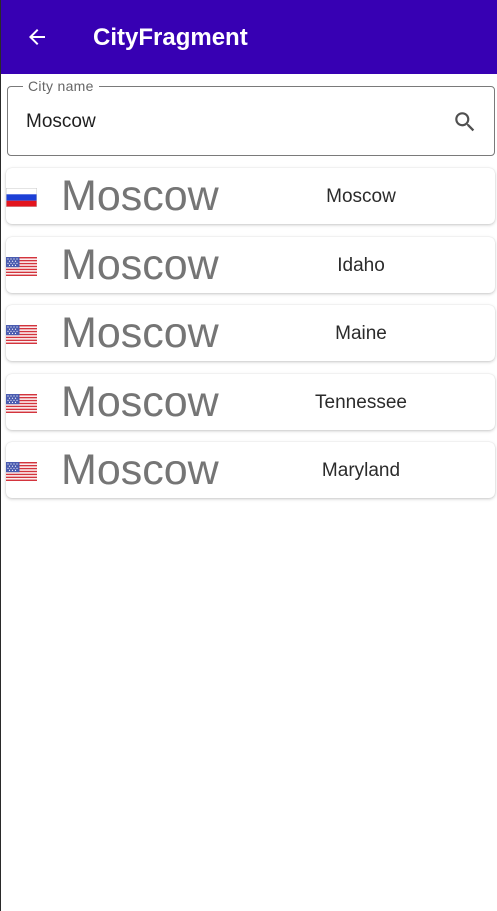 Image resolution: width=497 pixels, height=911 pixels. I want to click on back-button, so click(37, 37).